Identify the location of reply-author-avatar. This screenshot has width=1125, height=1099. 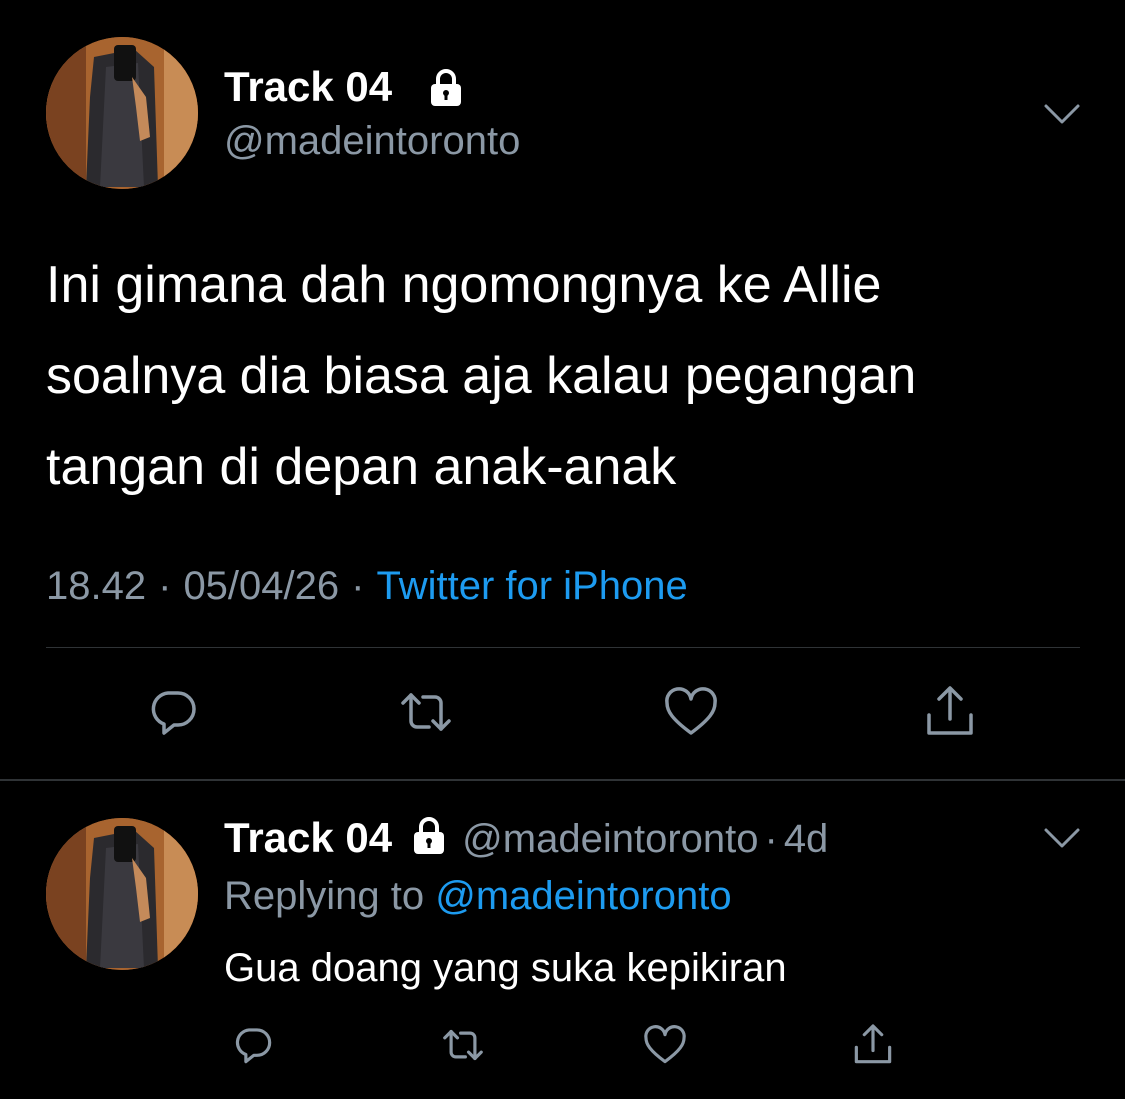
(122, 894).